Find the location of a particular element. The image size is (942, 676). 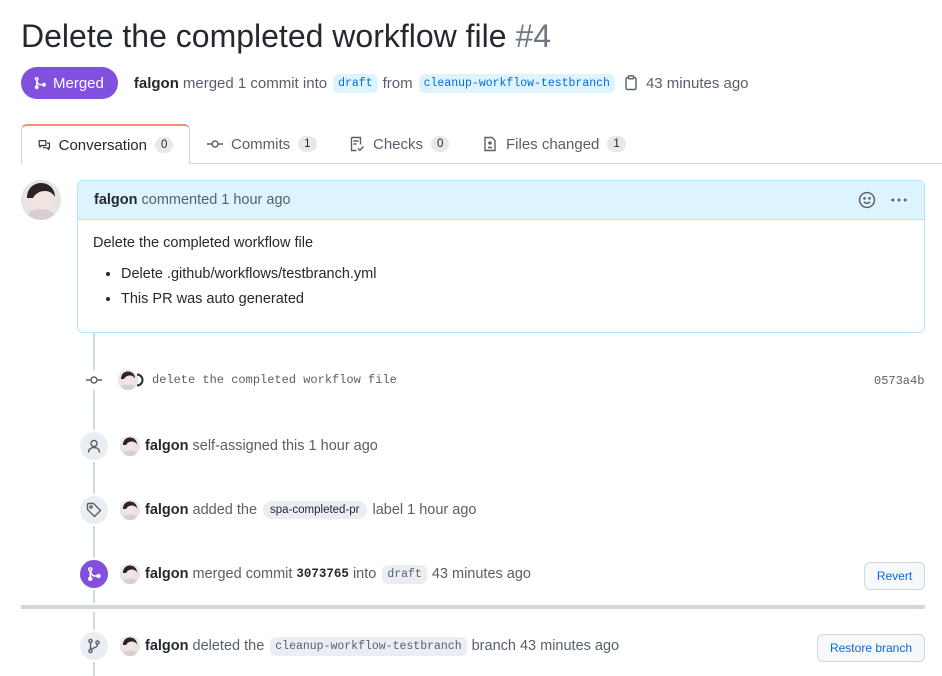

tag-icon is located at coordinates (94, 510).